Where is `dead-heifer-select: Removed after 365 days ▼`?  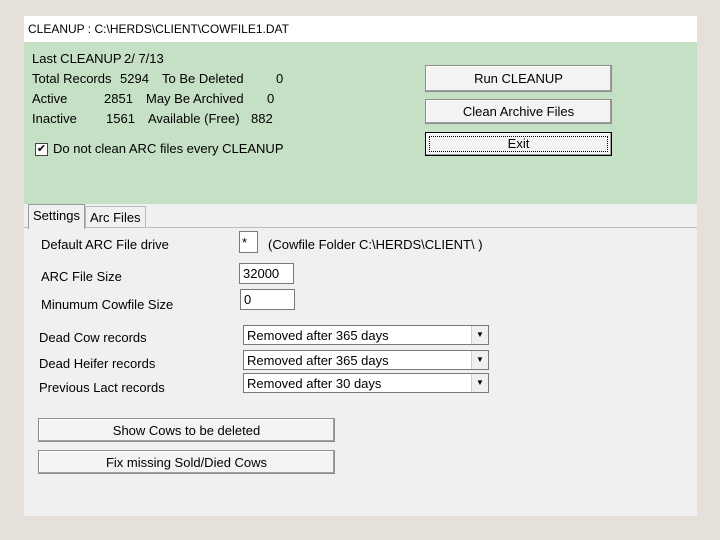
dead-heifer-select: Removed after 365 days ▼ is located at coordinates (366, 360).